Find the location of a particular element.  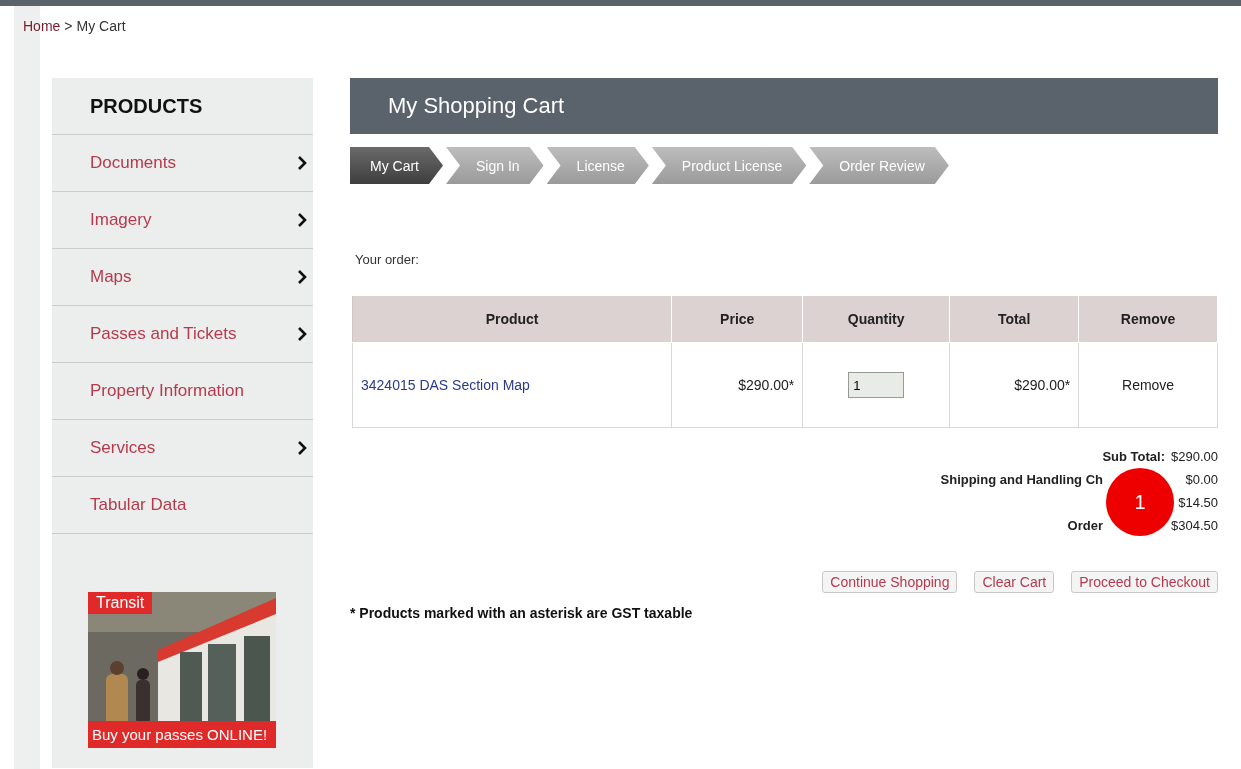

banner-title: Transit is located at coordinates (120, 603).